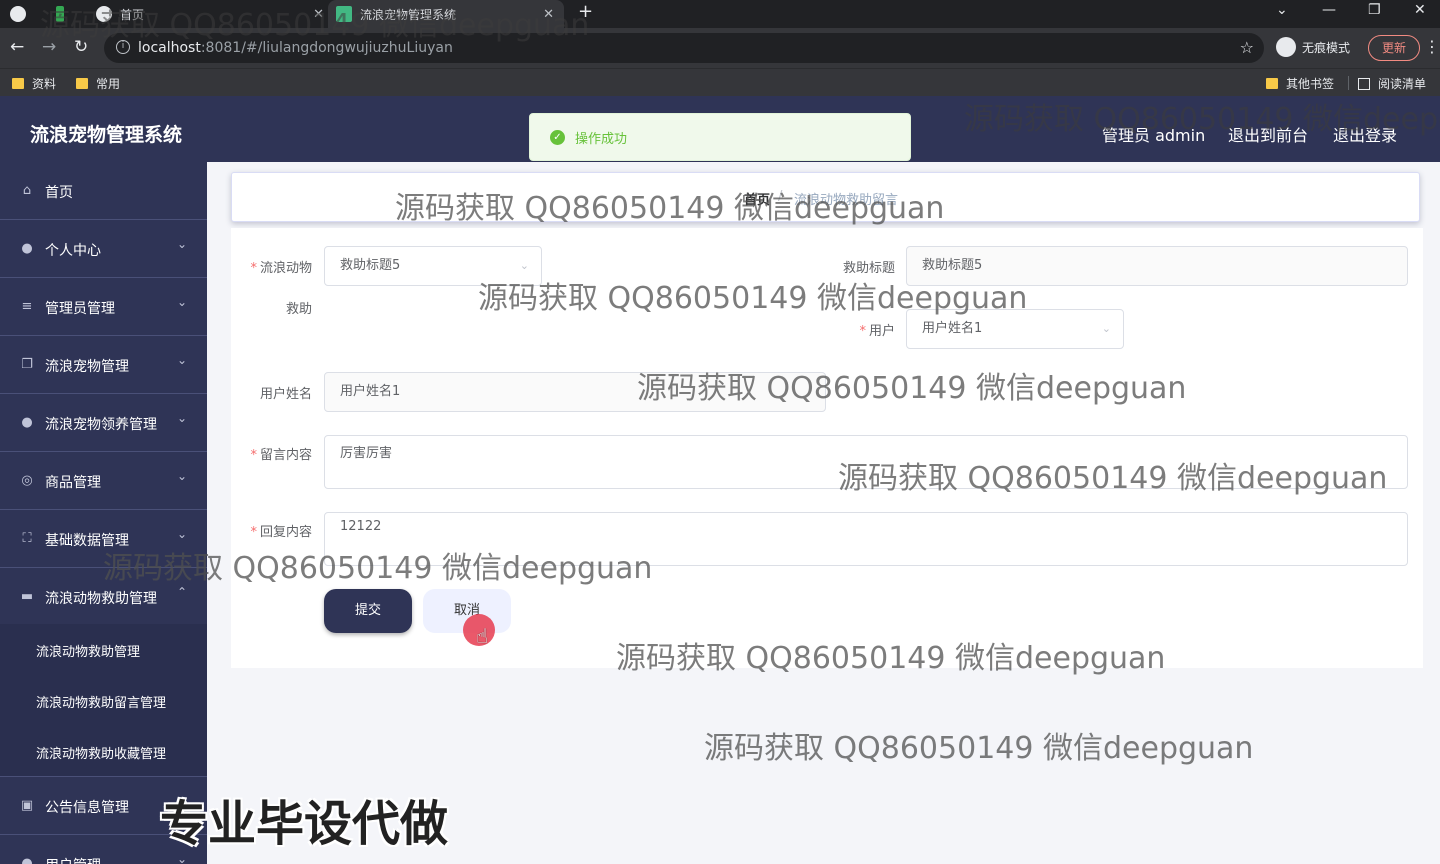  What do you see at coordinates (123, 47) in the screenshot?
I see `info-icon: i` at bounding box center [123, 47].